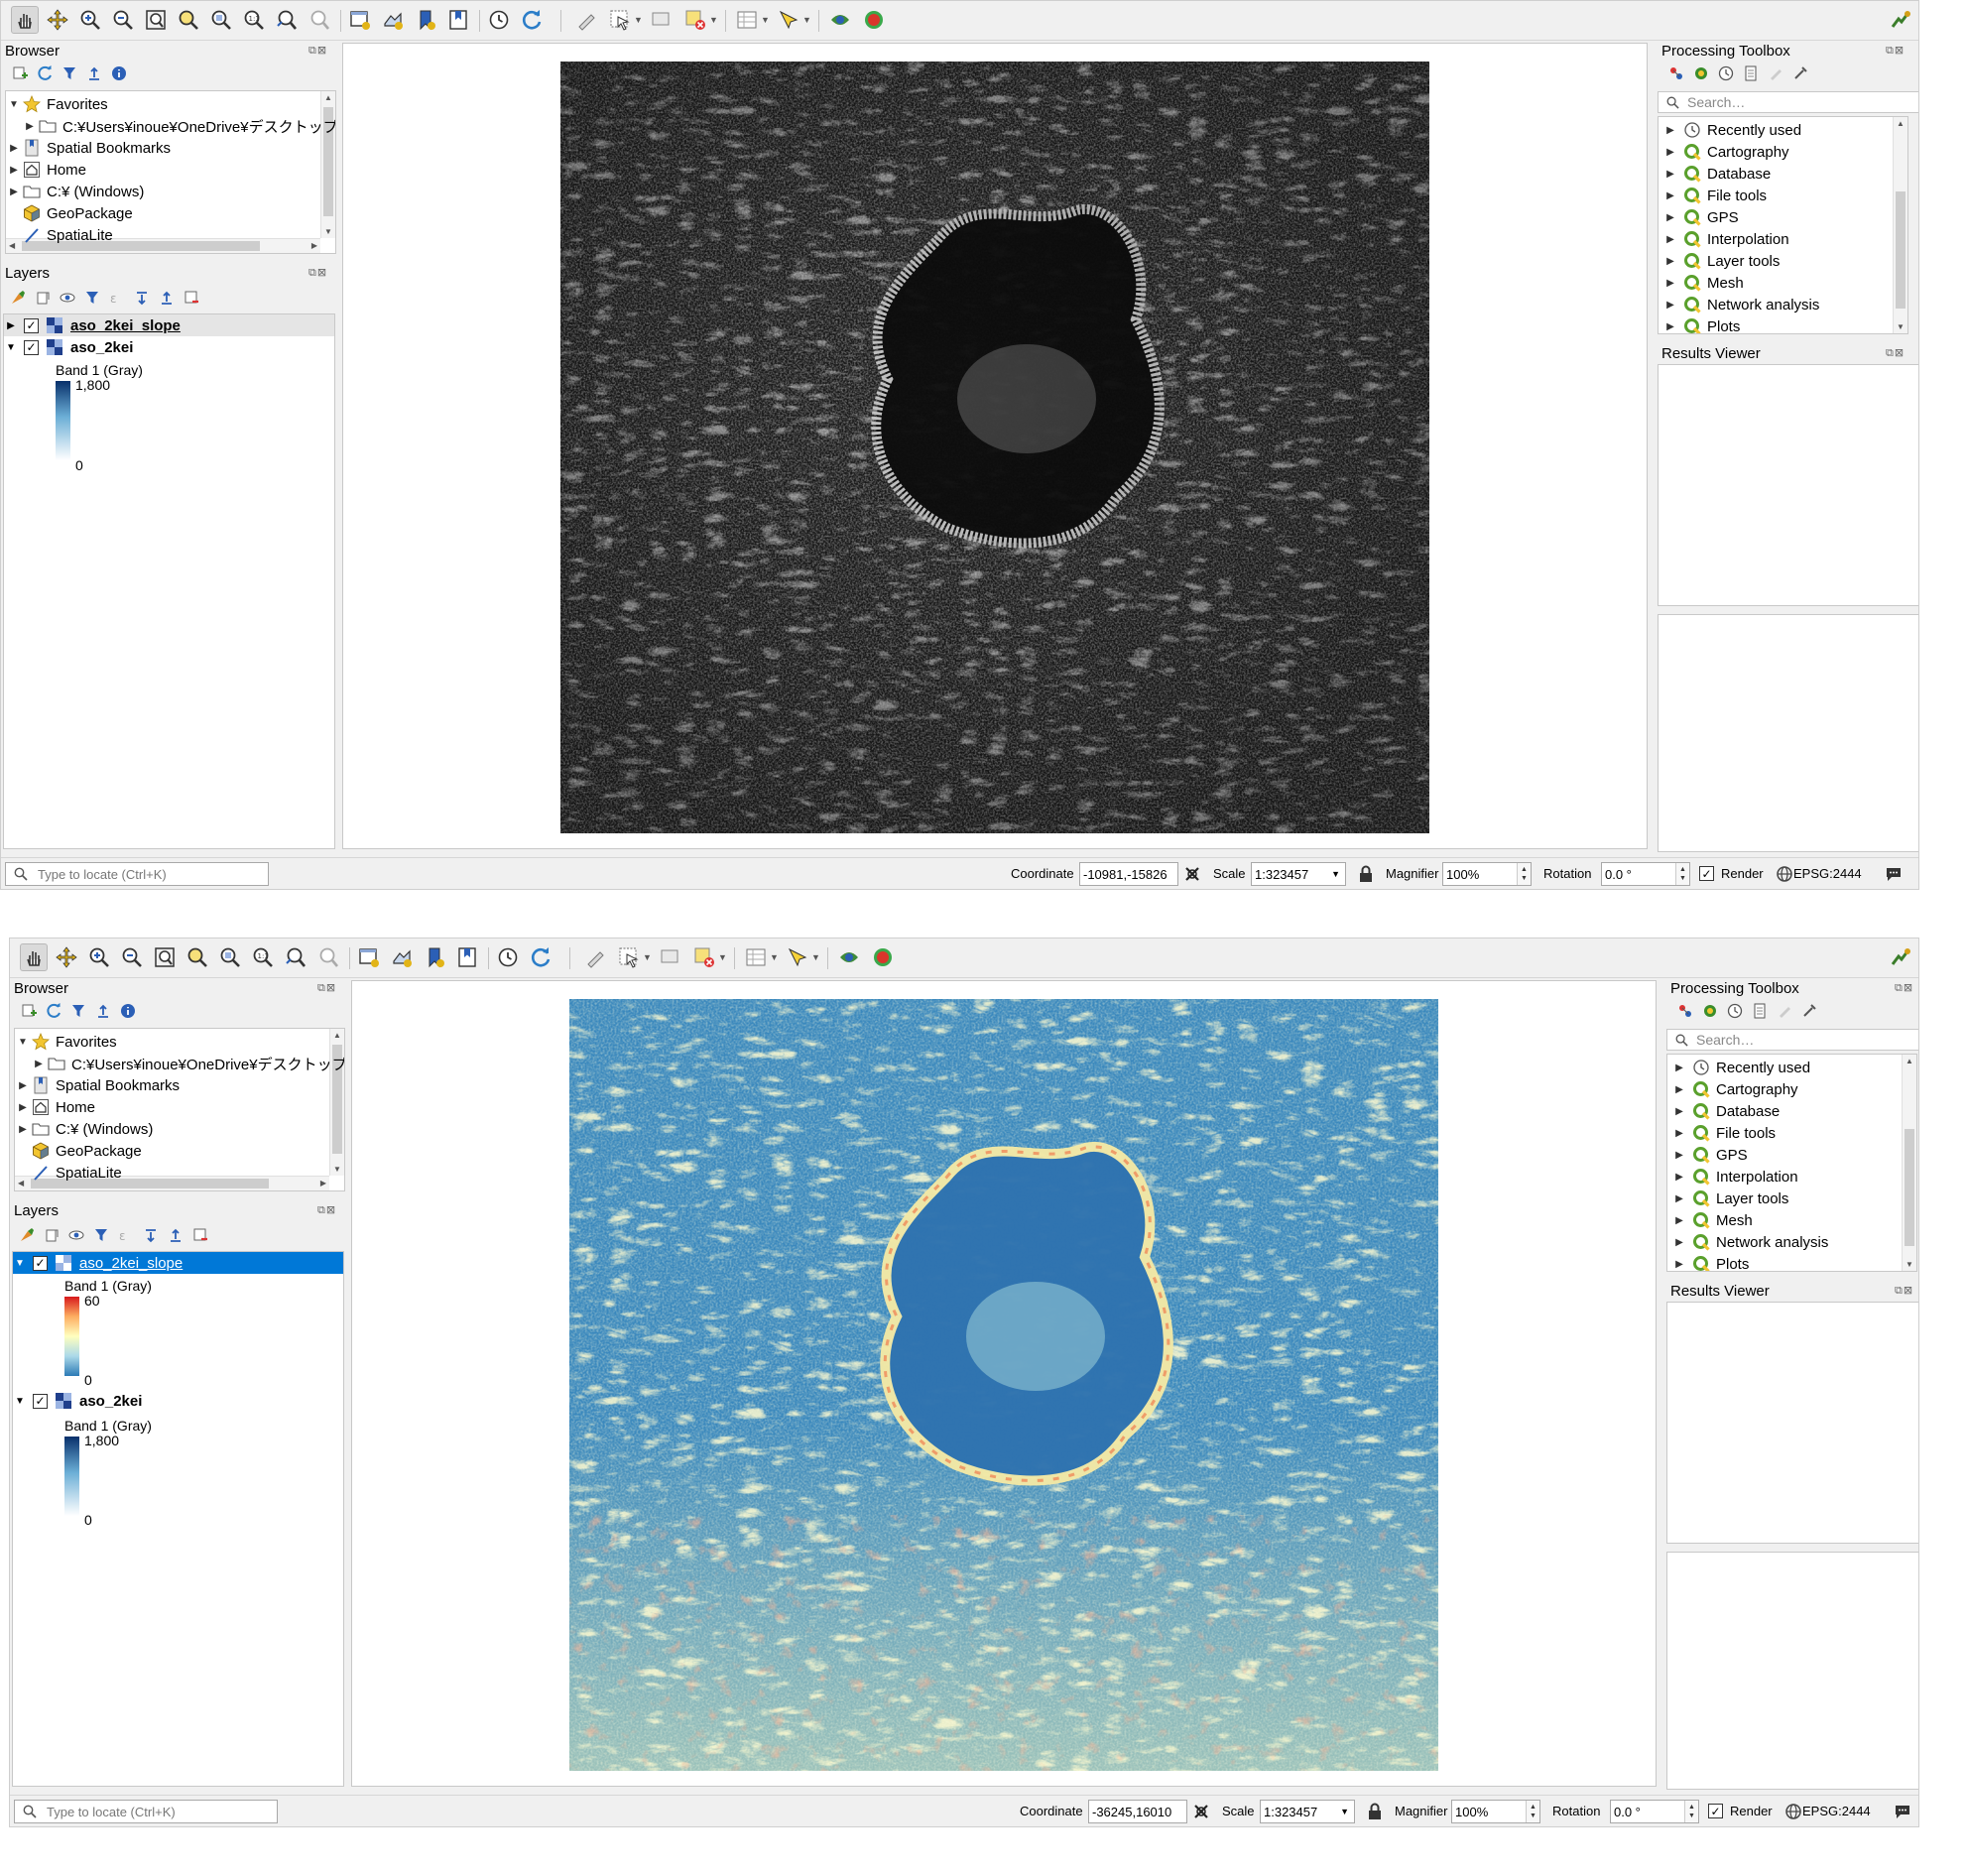  What do you see at coordinates (178, 1263) in the screenshot?
I see `layer-row-slope: ▼ ✓ aso_2kei_slope` at bounding box center [178, 1263].